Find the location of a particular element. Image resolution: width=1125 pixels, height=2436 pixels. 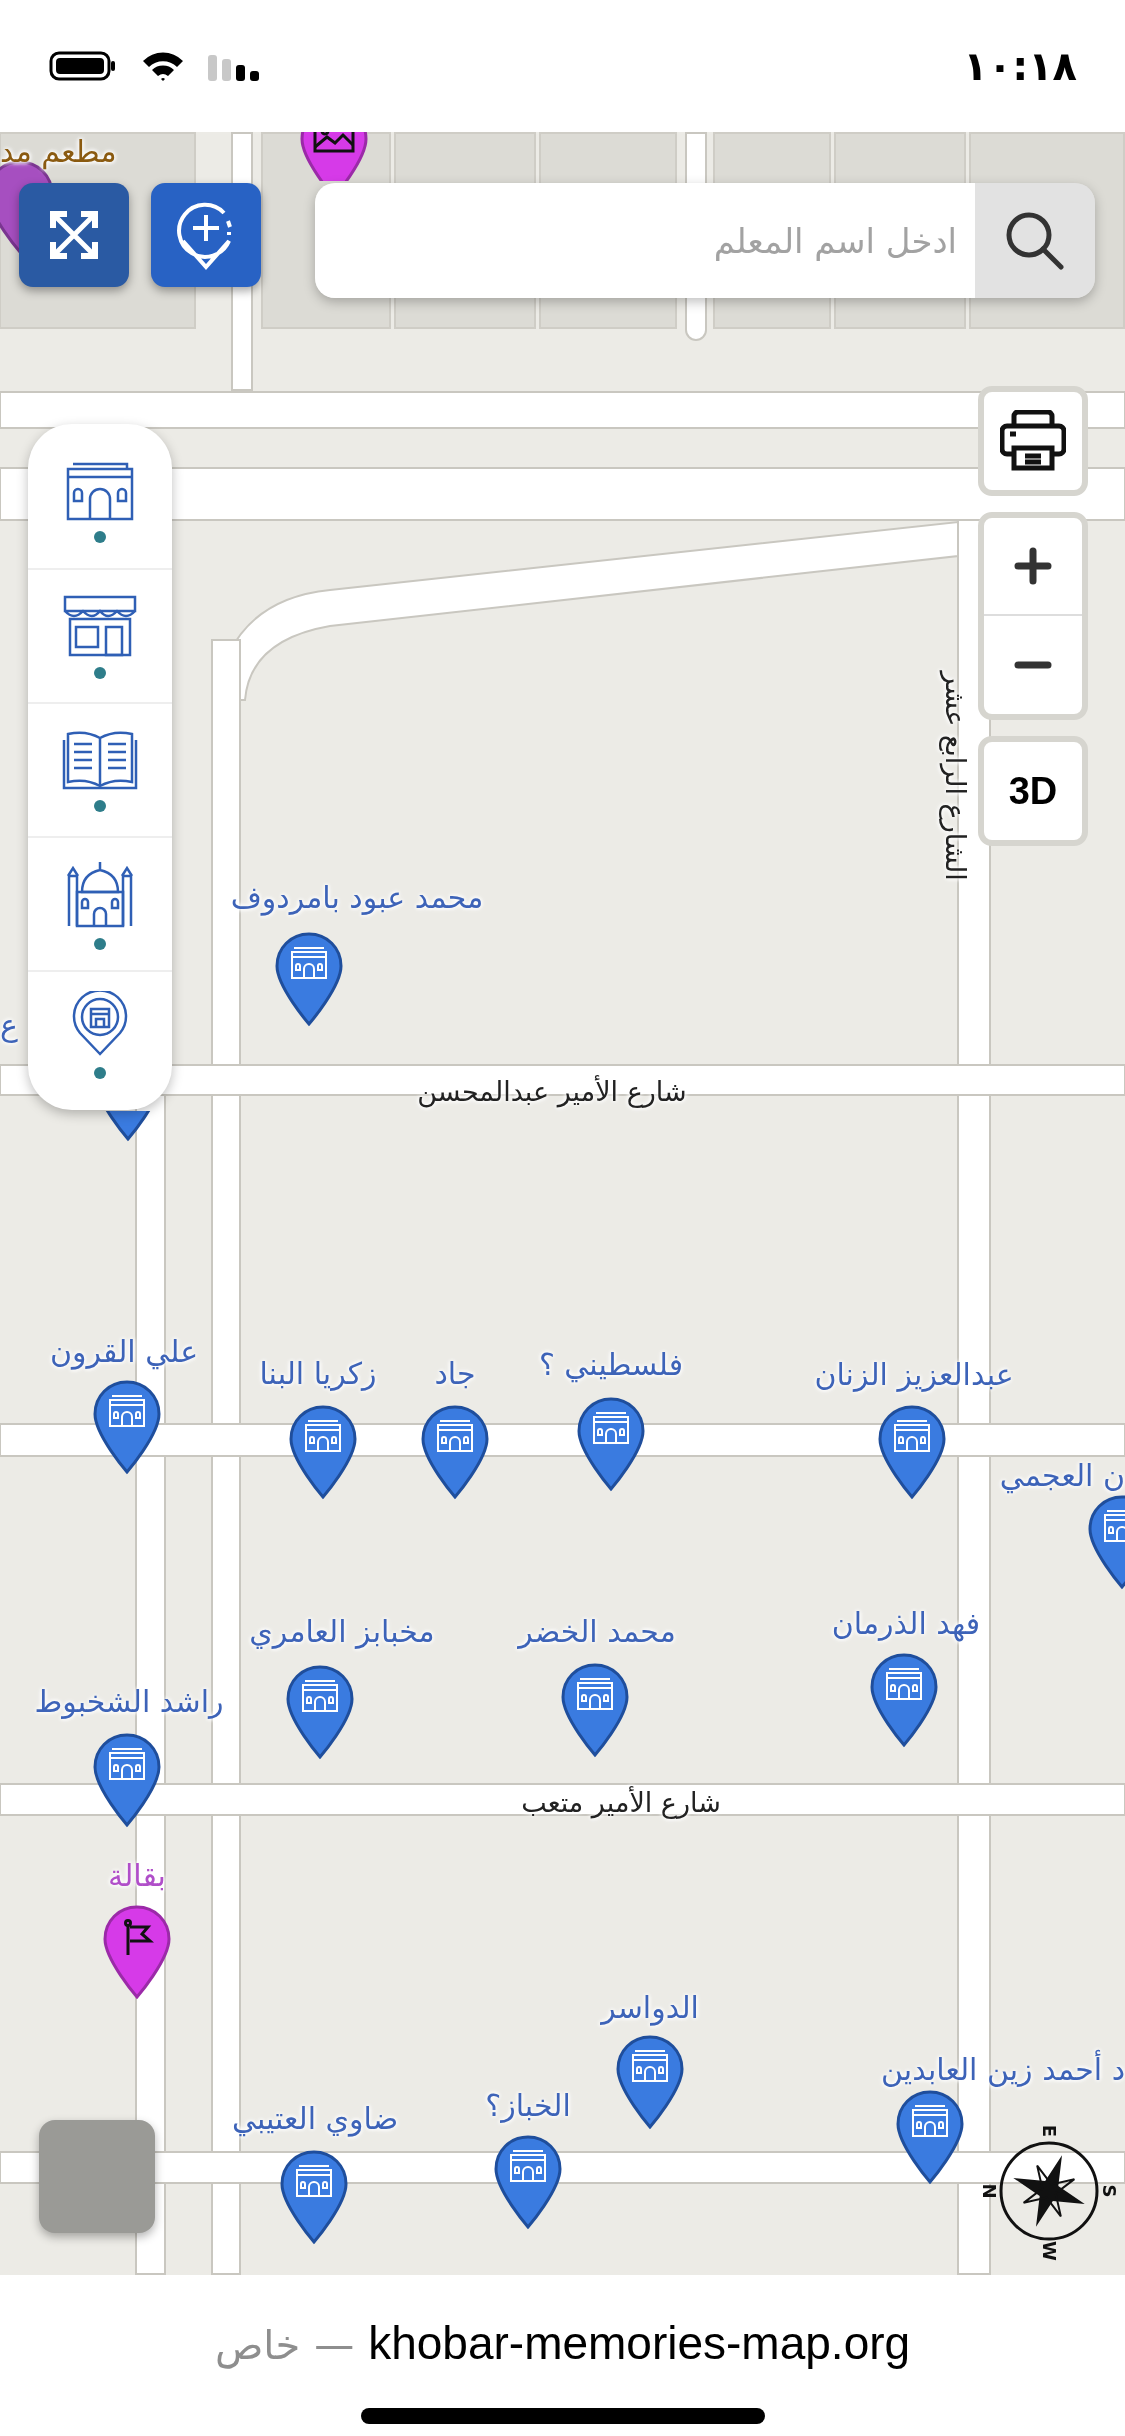

satellite-thumbnail is located at coordinates (97, 2176).